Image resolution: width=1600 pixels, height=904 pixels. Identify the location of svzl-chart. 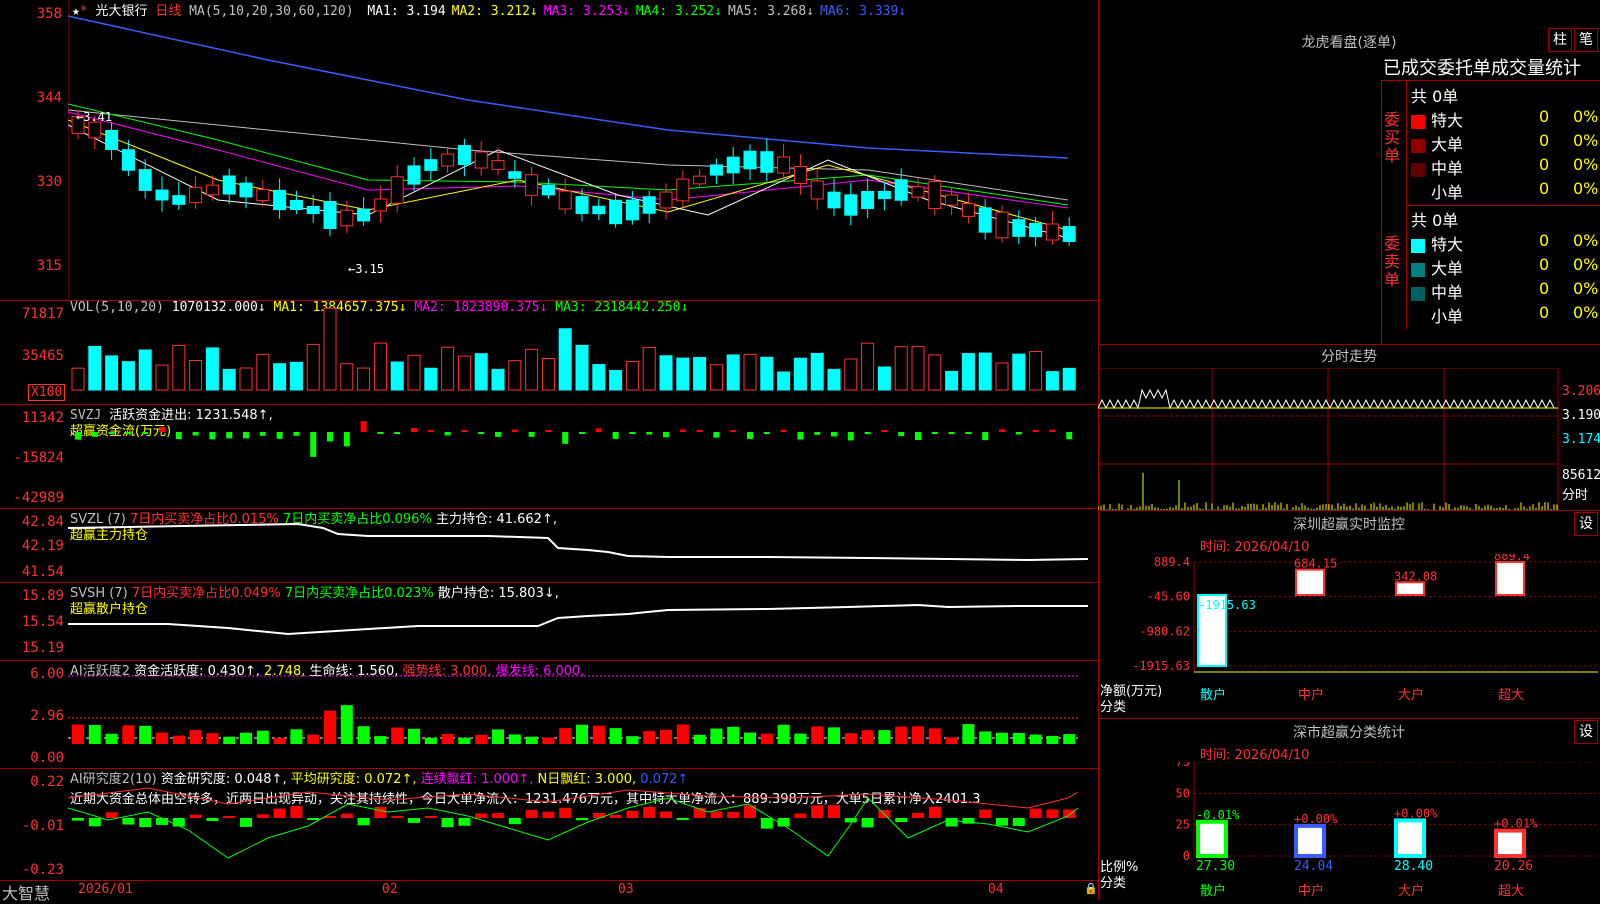
(583, 545).